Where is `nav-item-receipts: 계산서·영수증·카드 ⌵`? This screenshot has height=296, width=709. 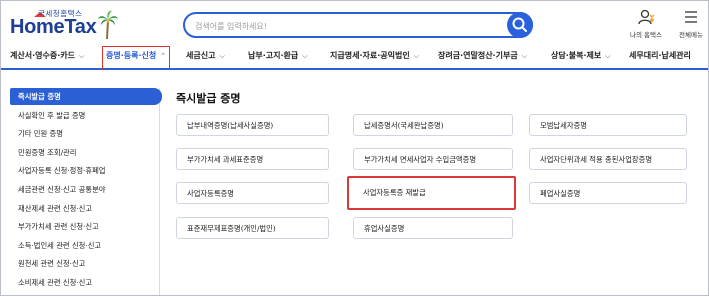
nav-item-receipts: 계산서·영수증·카드 ⌵ is located at coordinates (47, 56).